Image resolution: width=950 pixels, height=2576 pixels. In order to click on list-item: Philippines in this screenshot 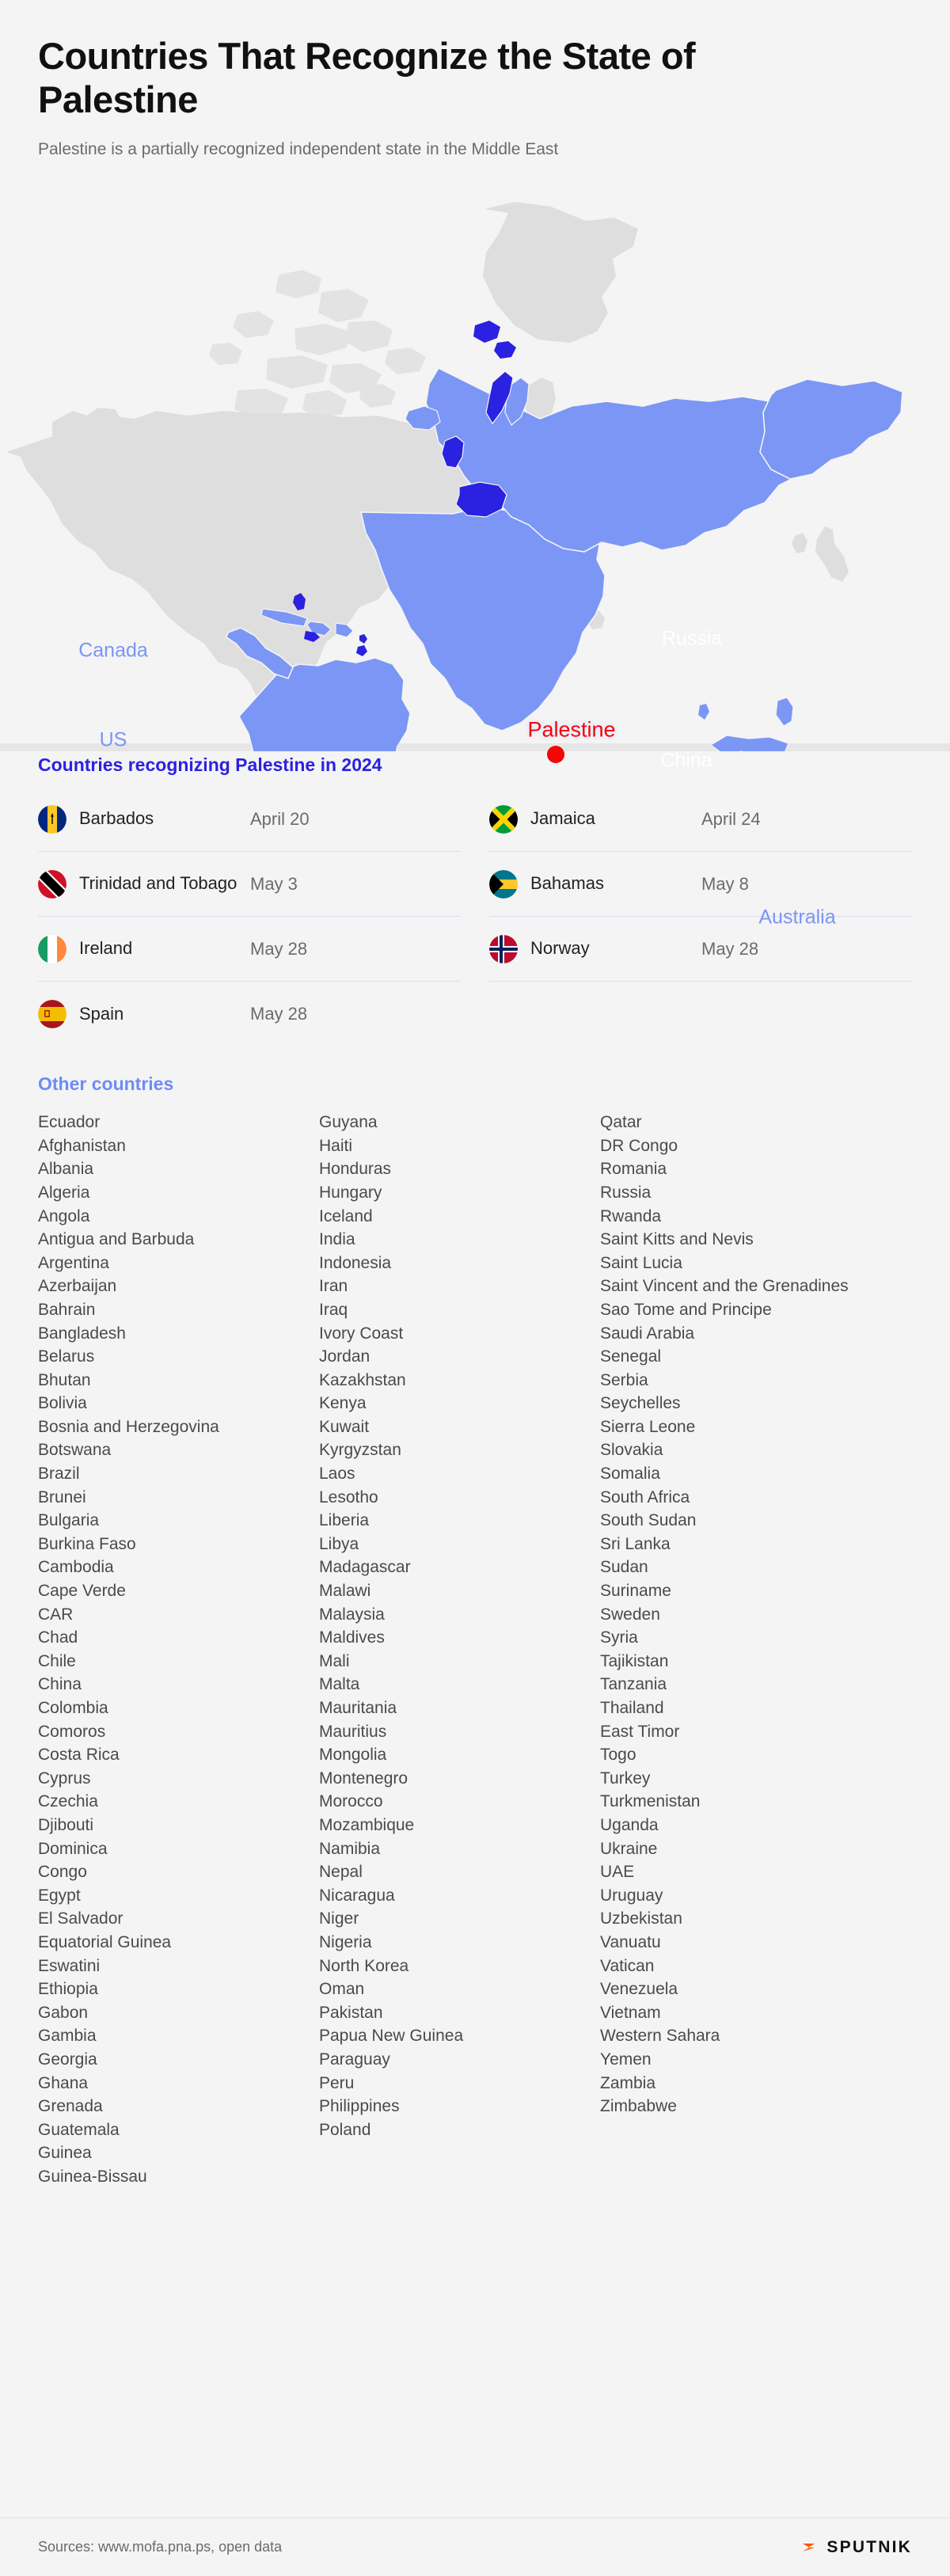, I will do `click(359, 2107)`.